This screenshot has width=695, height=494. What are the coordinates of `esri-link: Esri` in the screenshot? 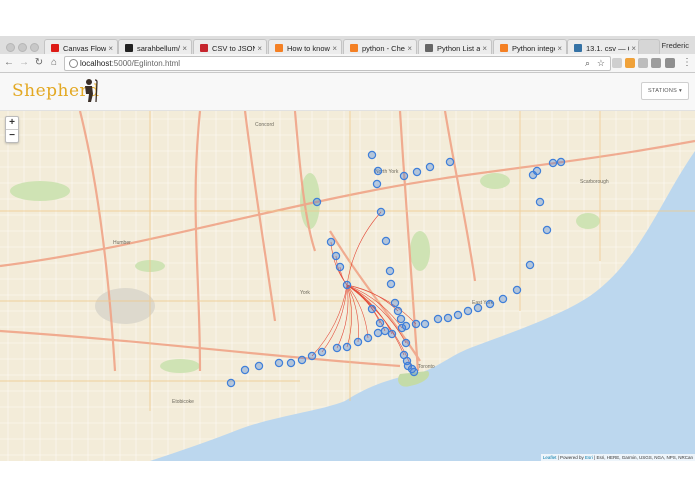 It's located at (589, 457).